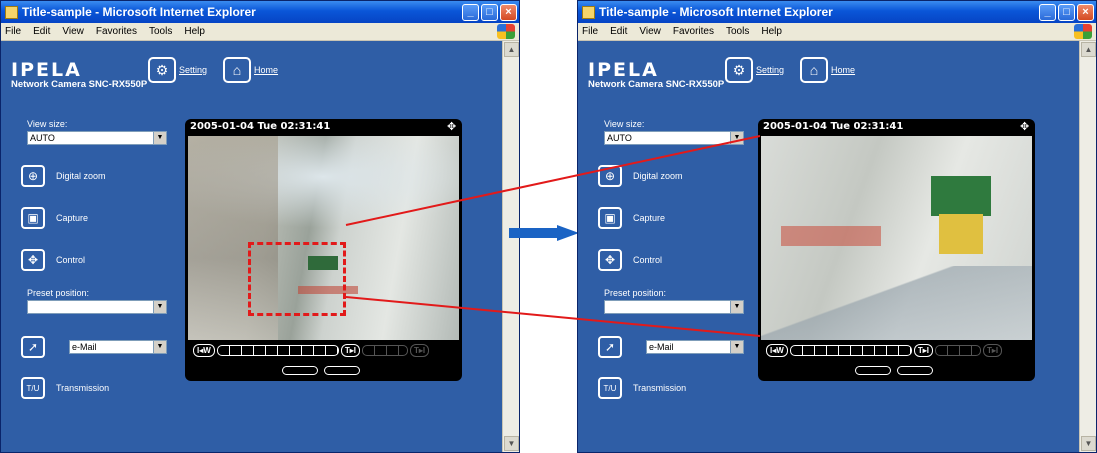 The height and width of the screenshot is (453, 1097). I want to click on camera-image-zoomed, so click(896, 238).